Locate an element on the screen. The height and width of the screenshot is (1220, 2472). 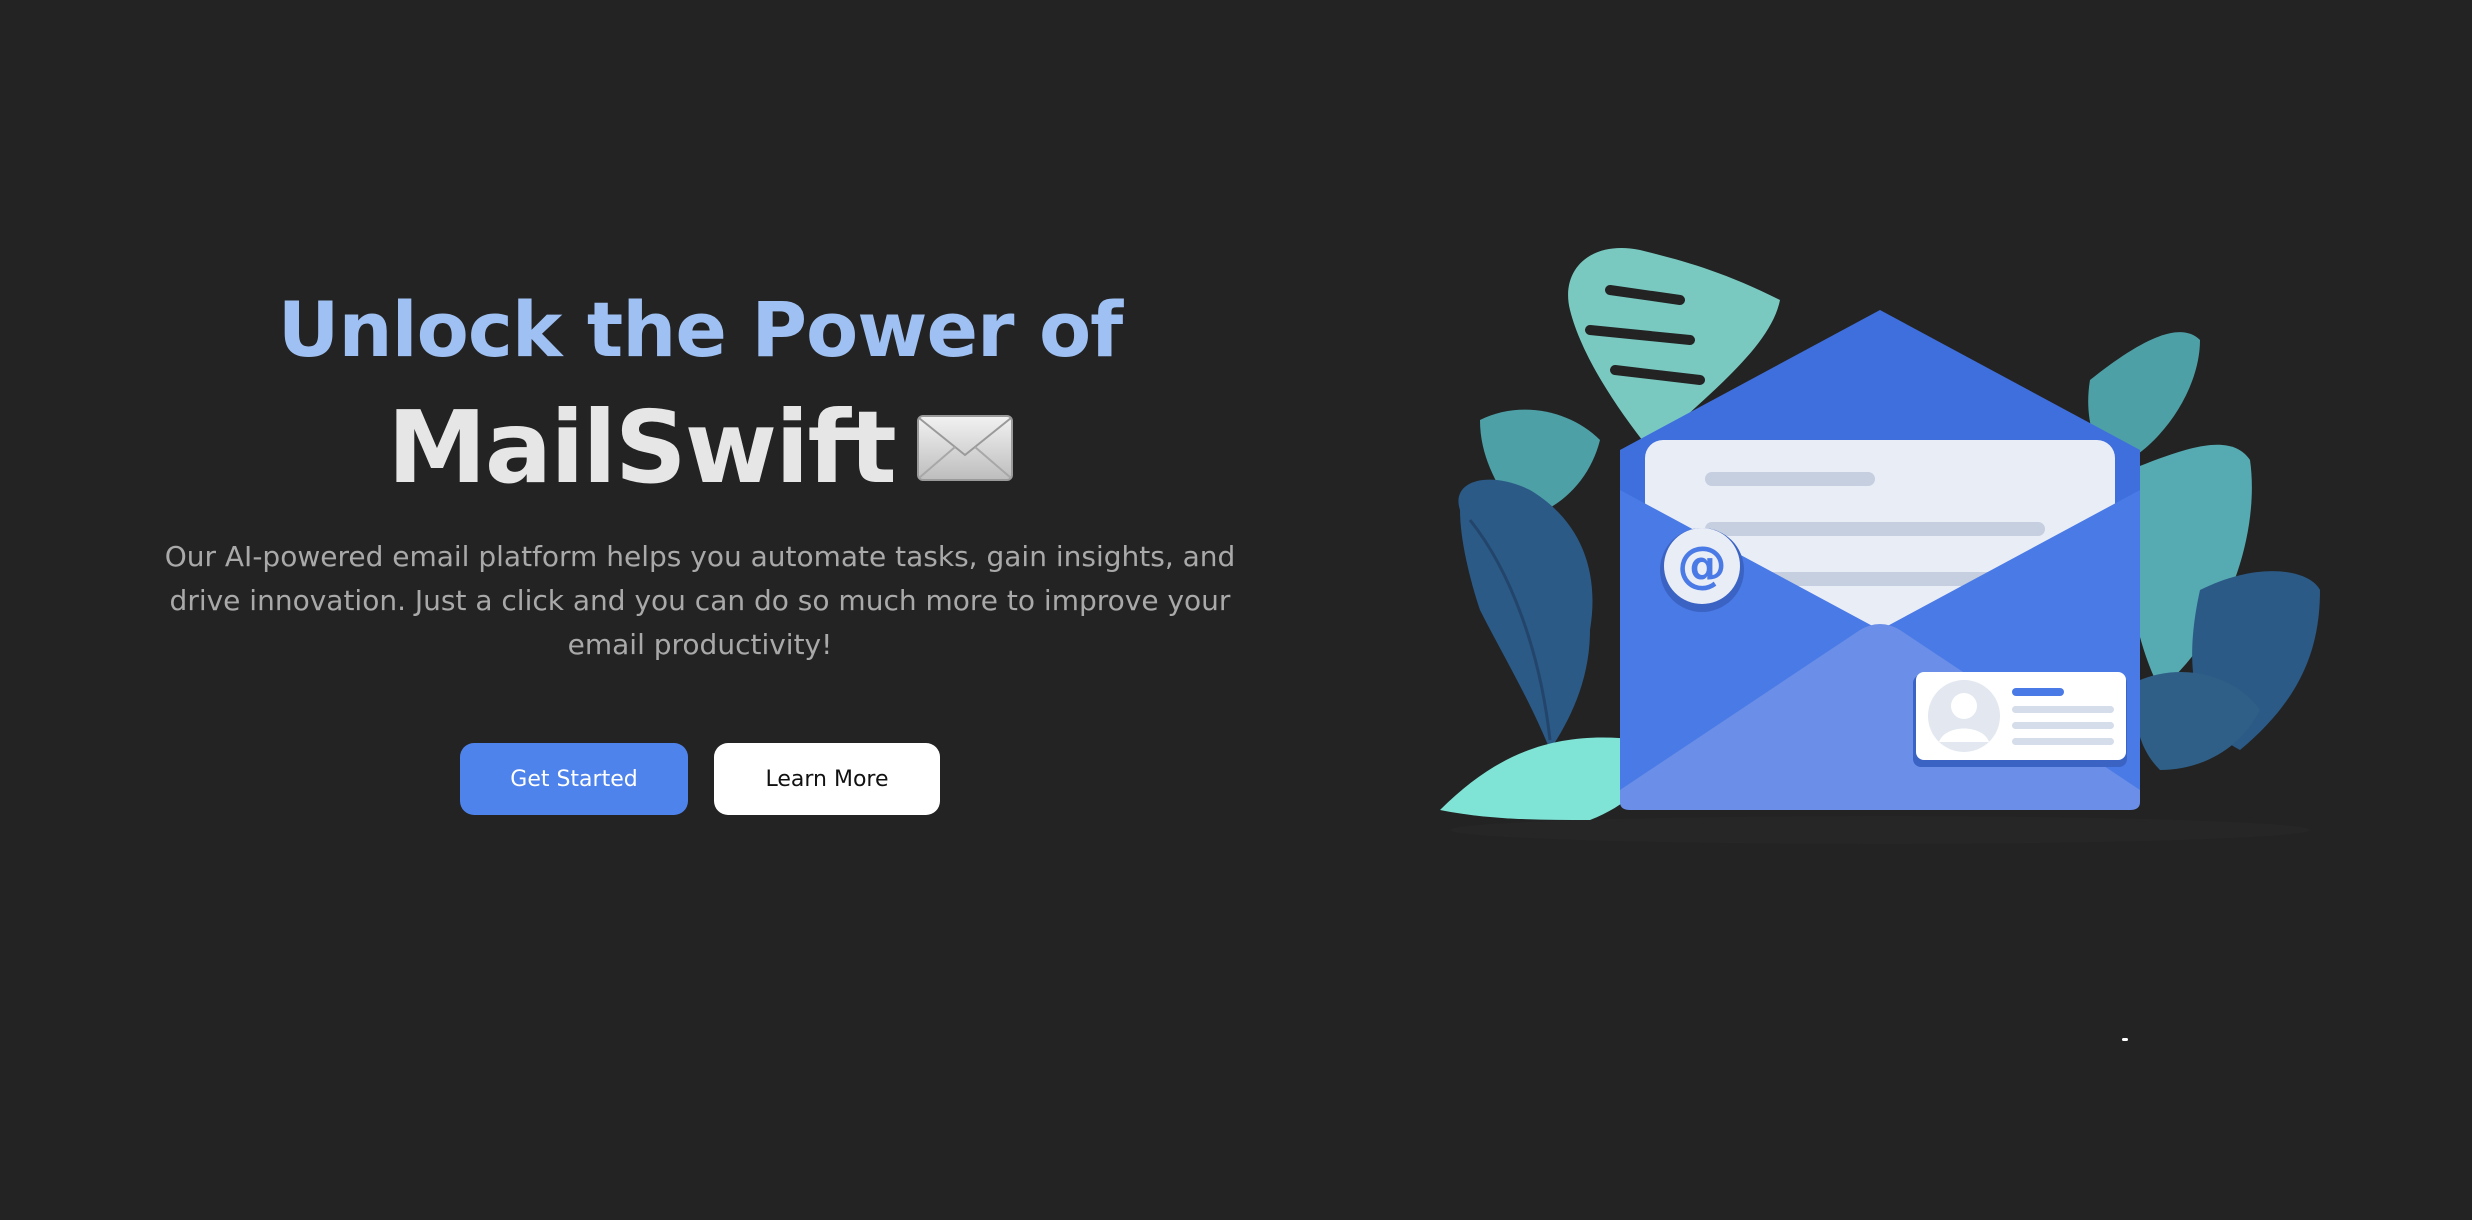
at-symbol-icon: @ is located at coordinates (1702, 570).